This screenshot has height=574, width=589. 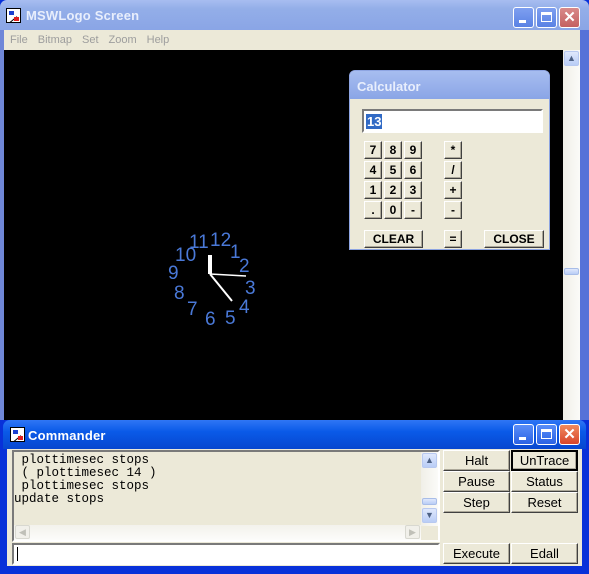 I want to click on key-multiply: *, so click(x=453, y=150).